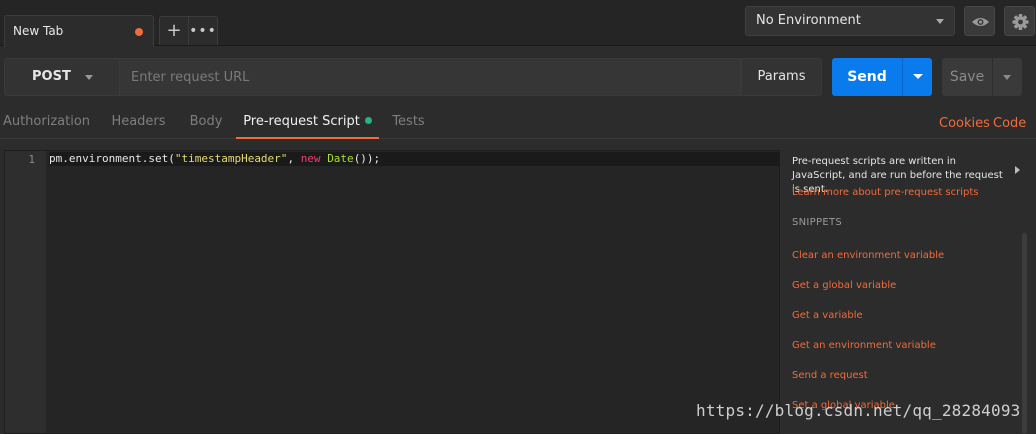  What do you see at coordinates (868, 255) in the screenshot?
I see `snippet-link: Clear an environment variable` at bounding box center [868, 255].